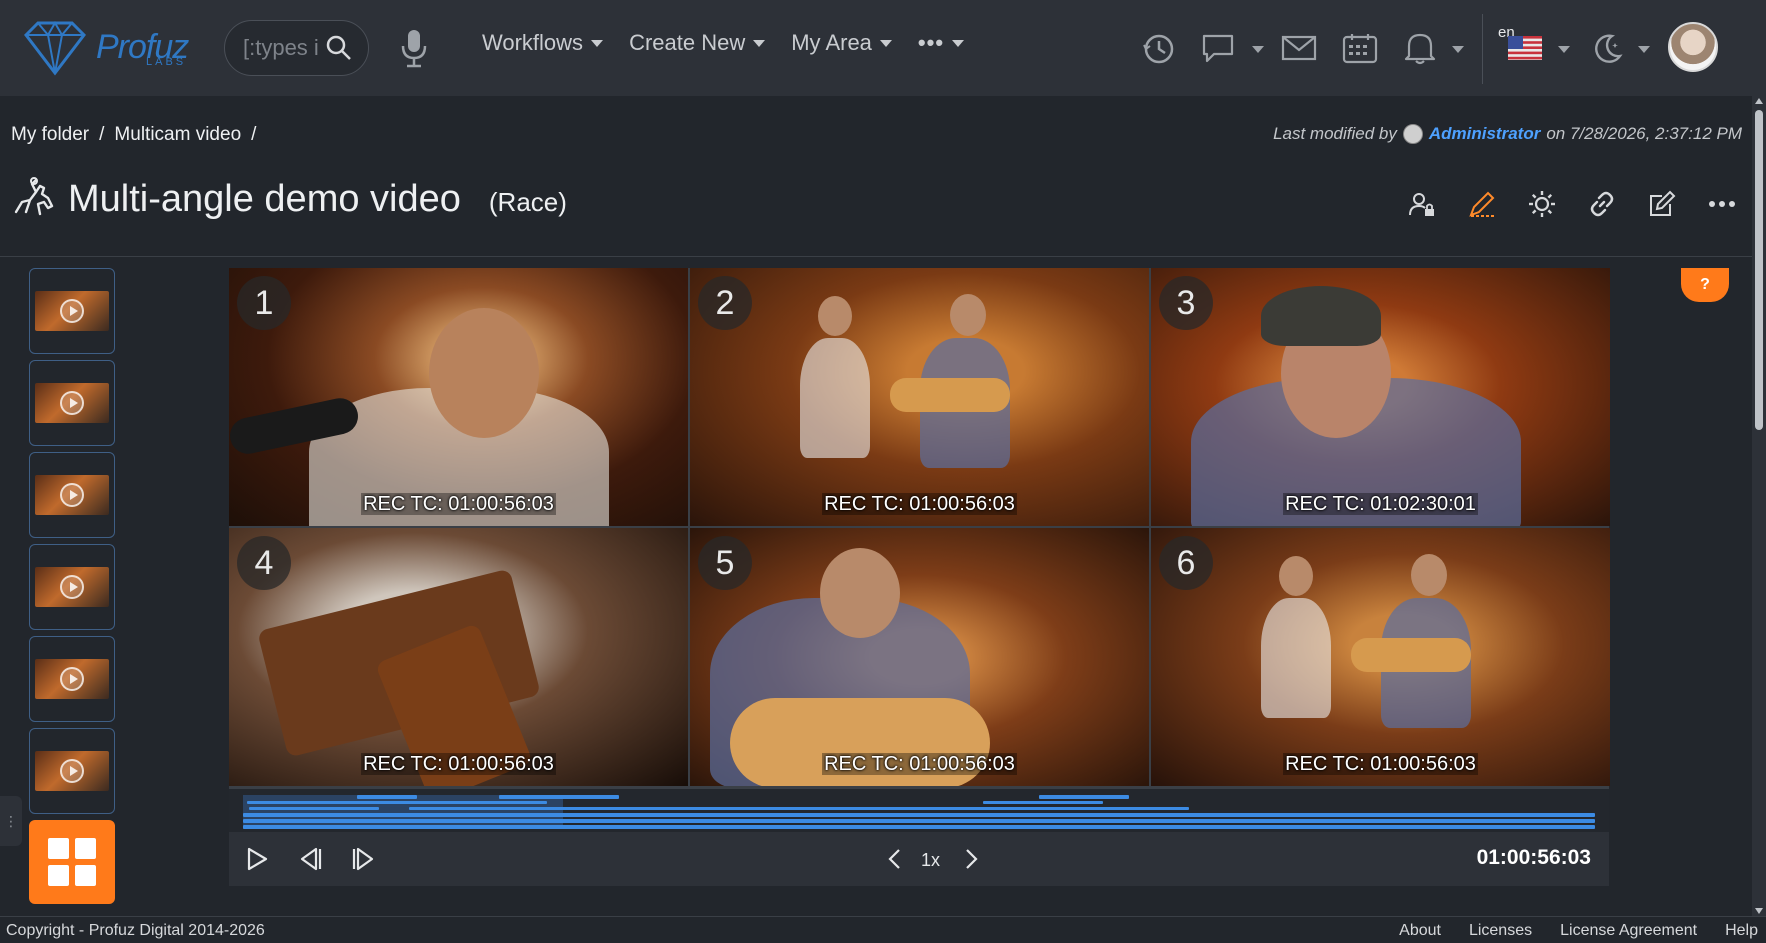 The image size is (1766, 943). What do you see at coordinates (931, 42) in the screenshot?
I see `more-dots-icon: •••` at bounding box center [931, 42].